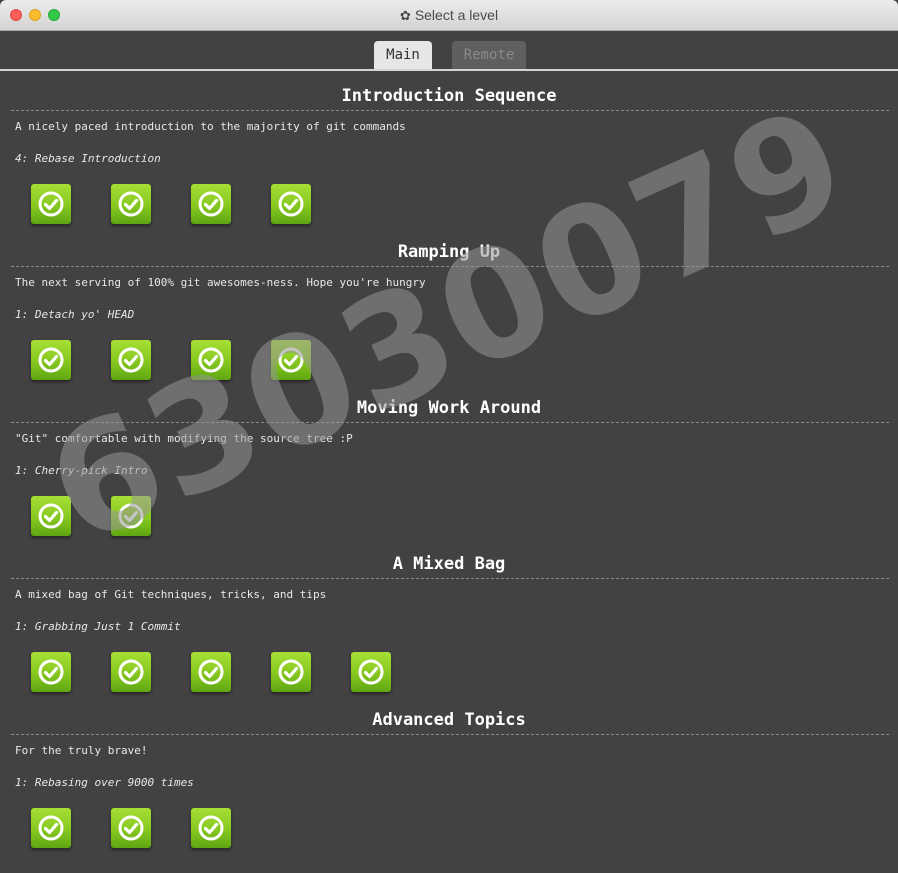 This screenshot has width=898, height=873. I want to click on section-title: Moving Work Around, so click(449, 408).